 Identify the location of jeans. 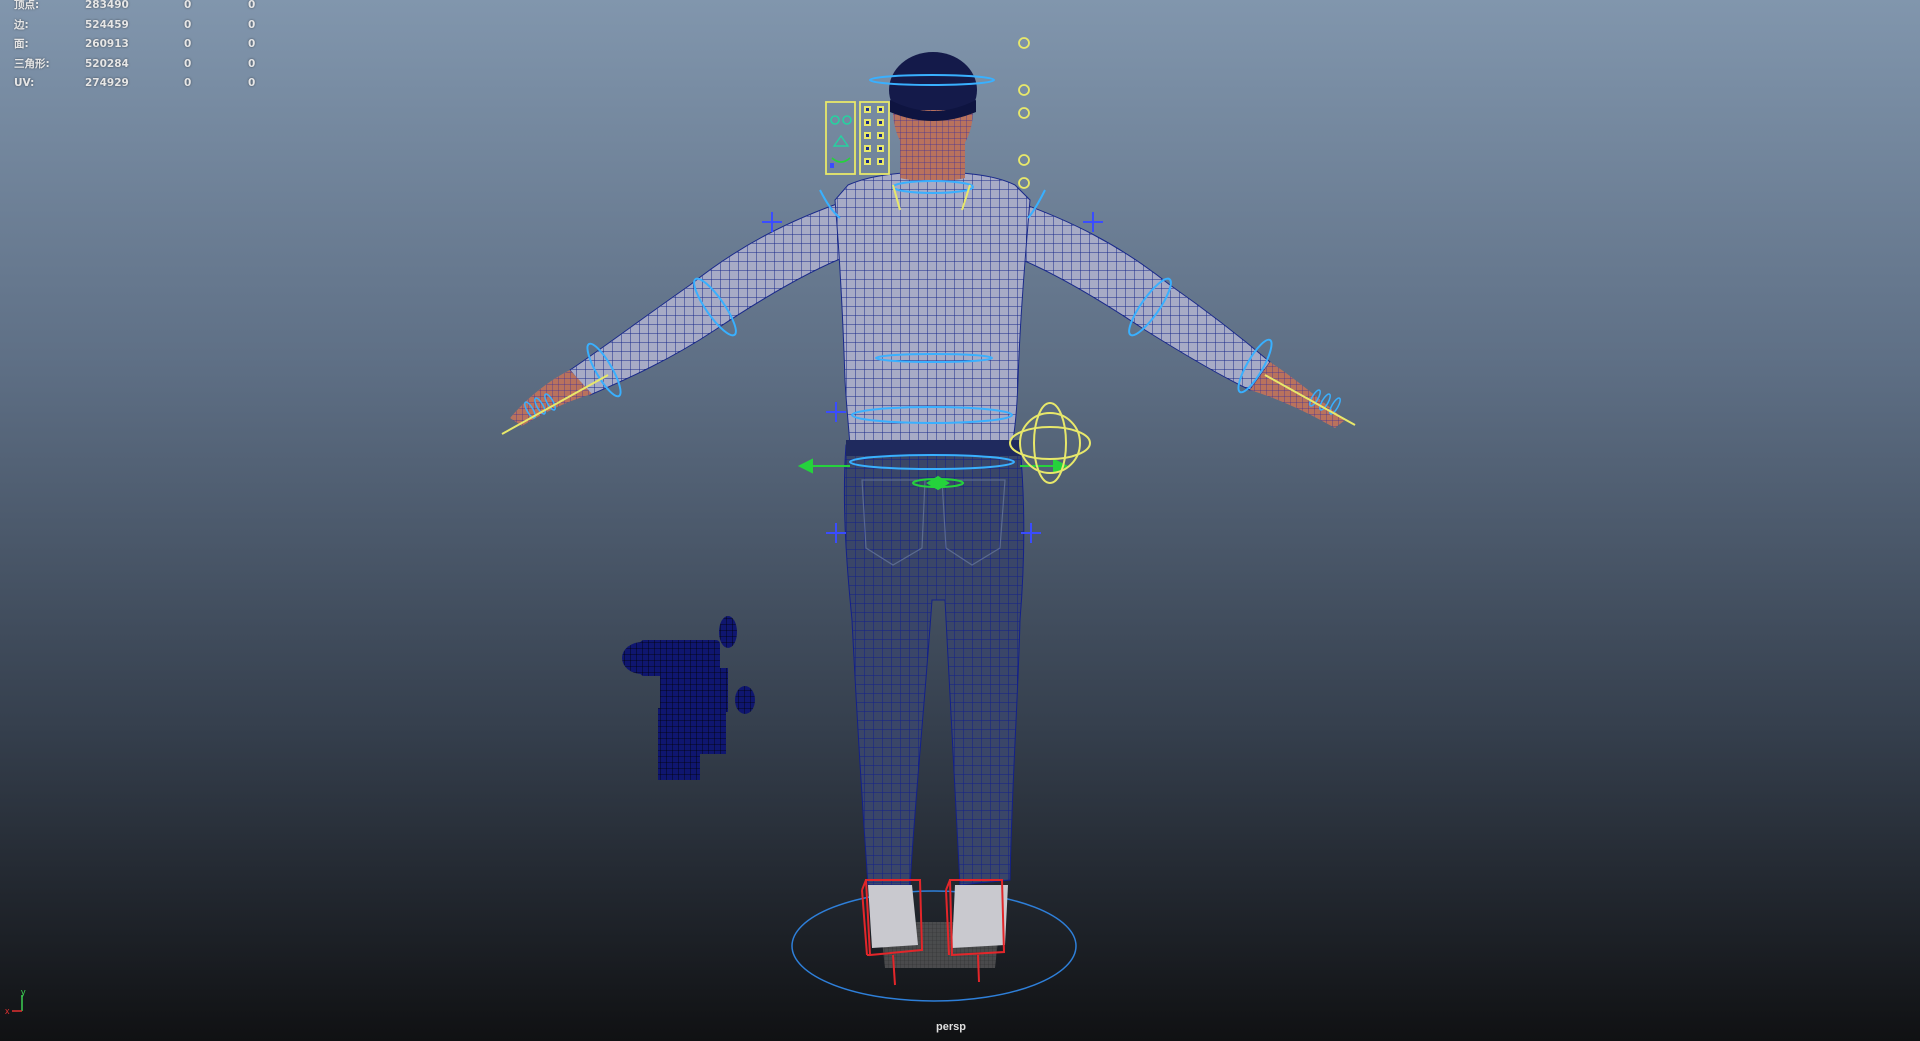
(934, 665).